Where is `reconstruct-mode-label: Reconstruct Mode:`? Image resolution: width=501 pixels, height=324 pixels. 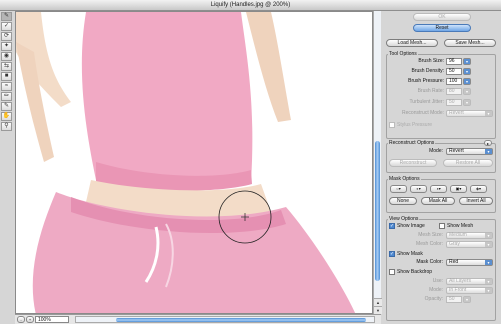
reconstruct-mode-label: Reconstruct Mode: is located at coordinates (423, 113).